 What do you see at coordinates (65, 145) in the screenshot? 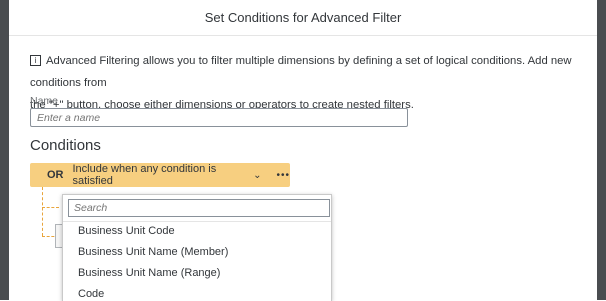
I see `conditions-heading: Conditions` at bounding box center [65, 145].